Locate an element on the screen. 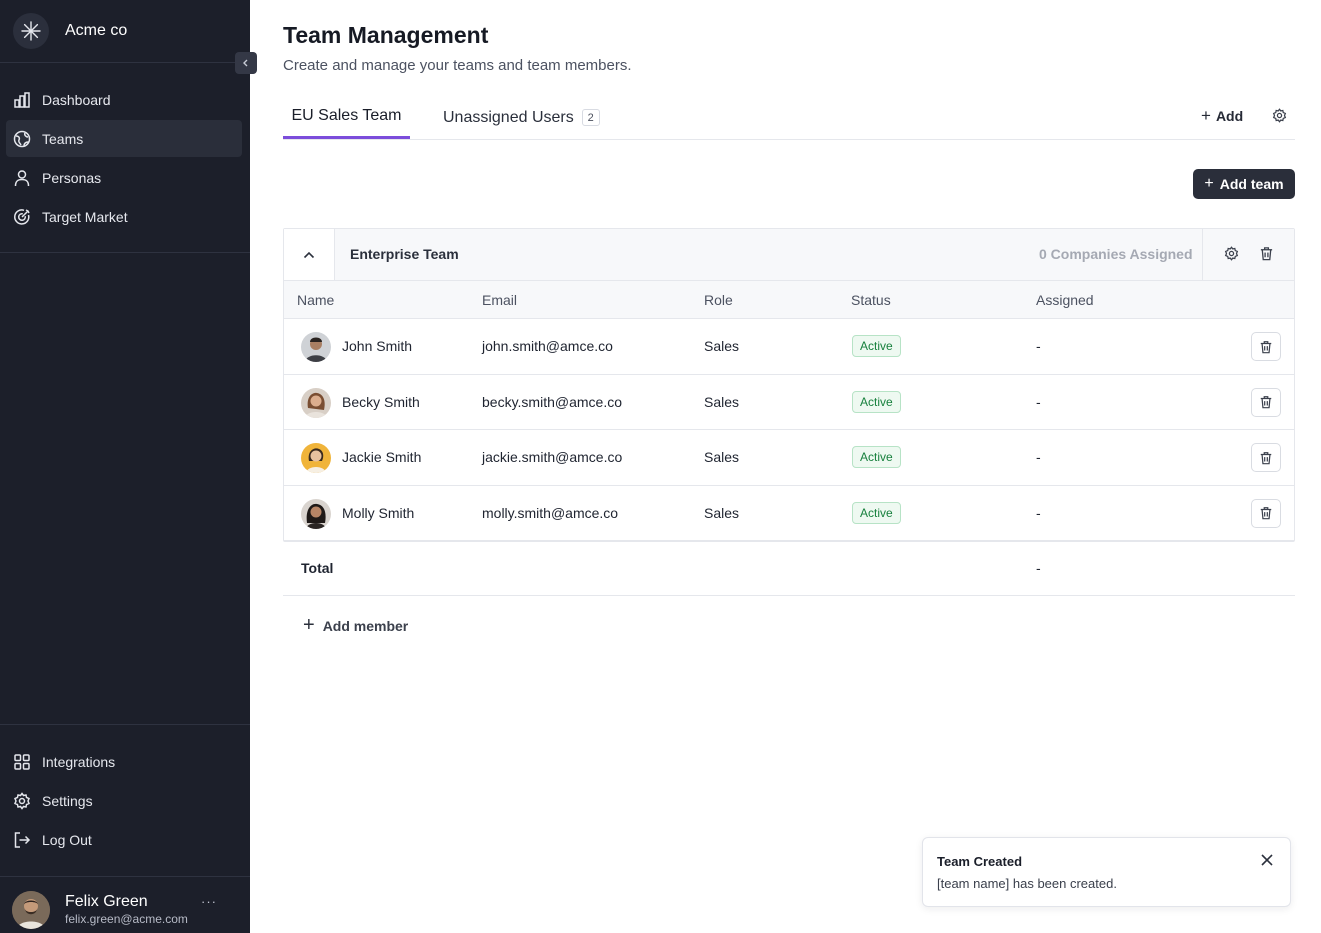 This screenshot has height=933, width=1321. member-email: john.smith@amce.co is located at coordinates (547, 346).